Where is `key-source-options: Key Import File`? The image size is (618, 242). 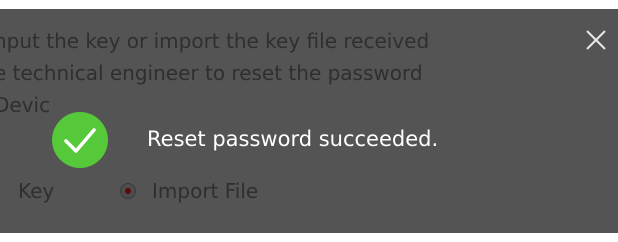 key-source-options: Key Import File is located at coordinates (200, 191).